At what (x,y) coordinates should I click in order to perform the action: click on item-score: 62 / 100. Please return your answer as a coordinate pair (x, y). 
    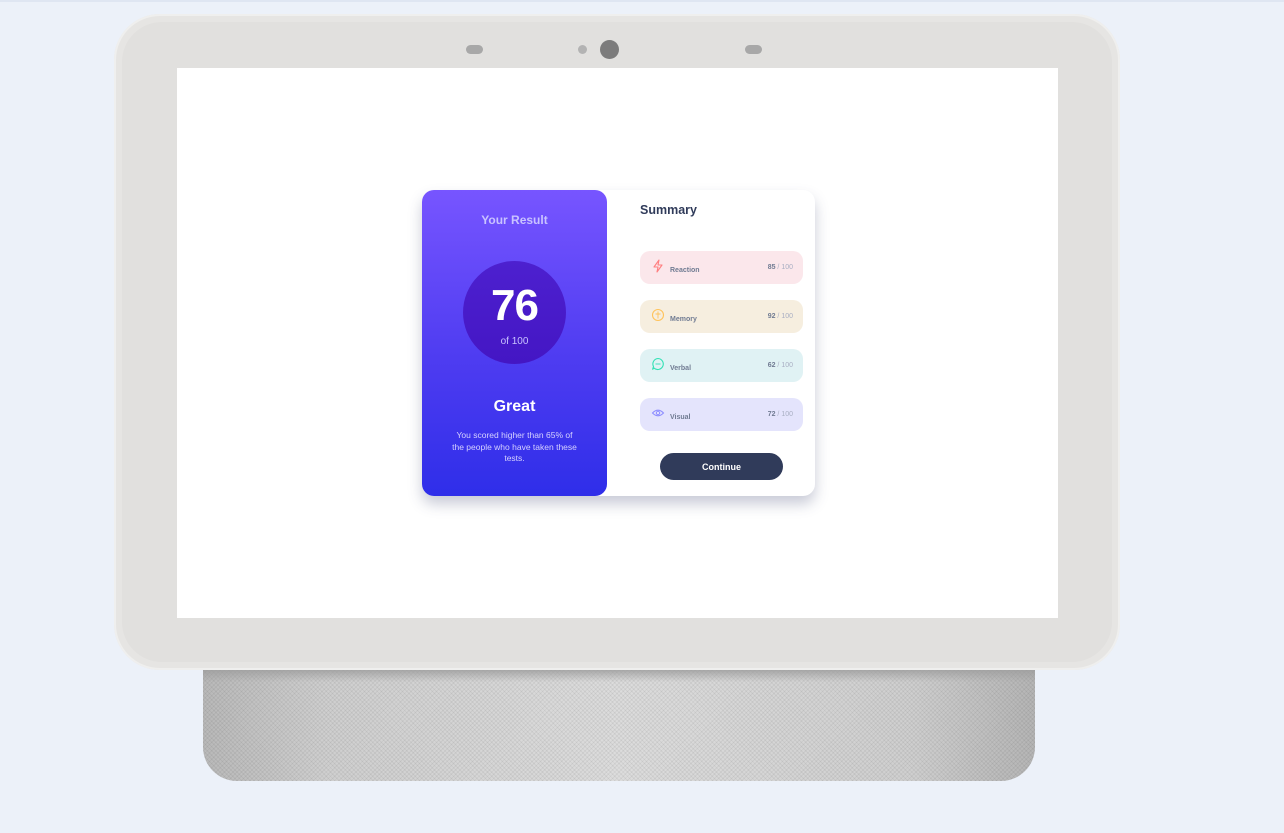
    Looking at the image, I should click on (780, 365).